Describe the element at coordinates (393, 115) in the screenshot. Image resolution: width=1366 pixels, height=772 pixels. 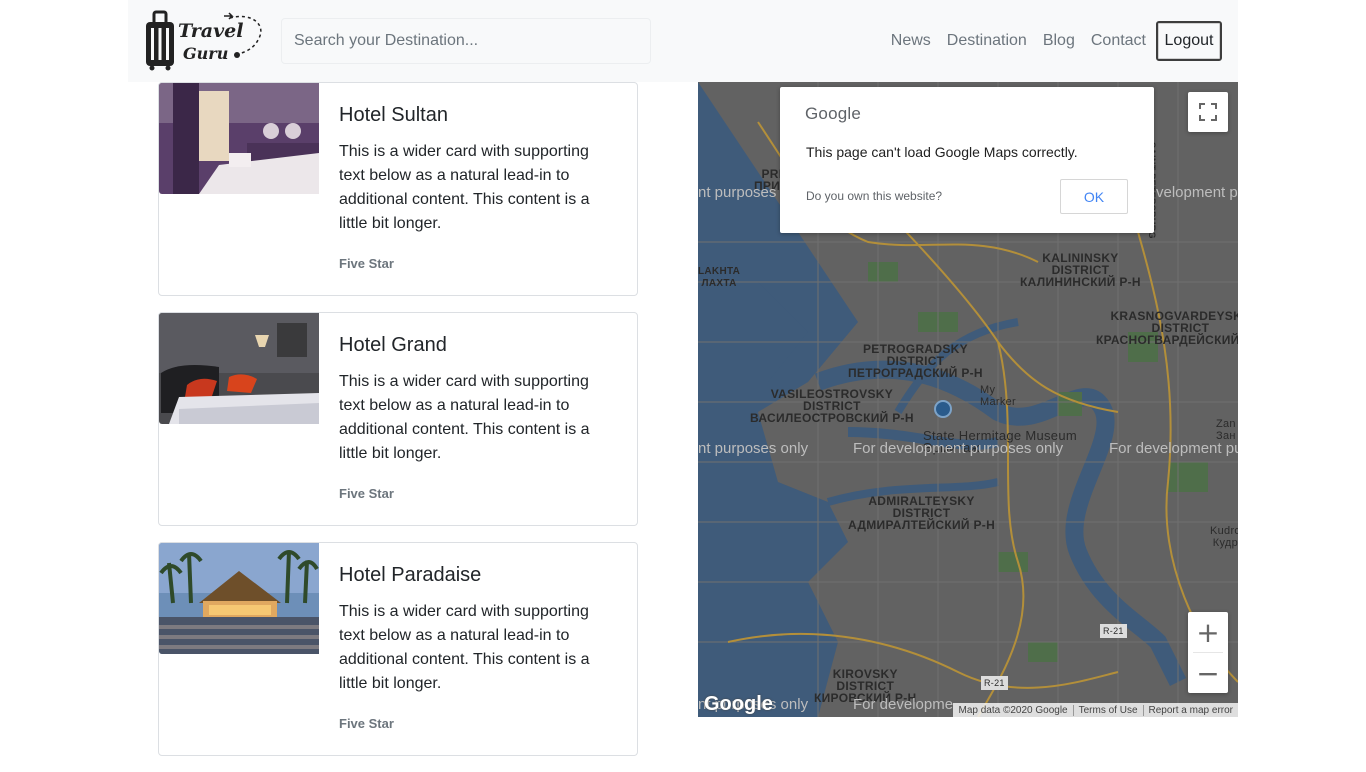
I see `hotel-title: Hotel Sultan` at that location.